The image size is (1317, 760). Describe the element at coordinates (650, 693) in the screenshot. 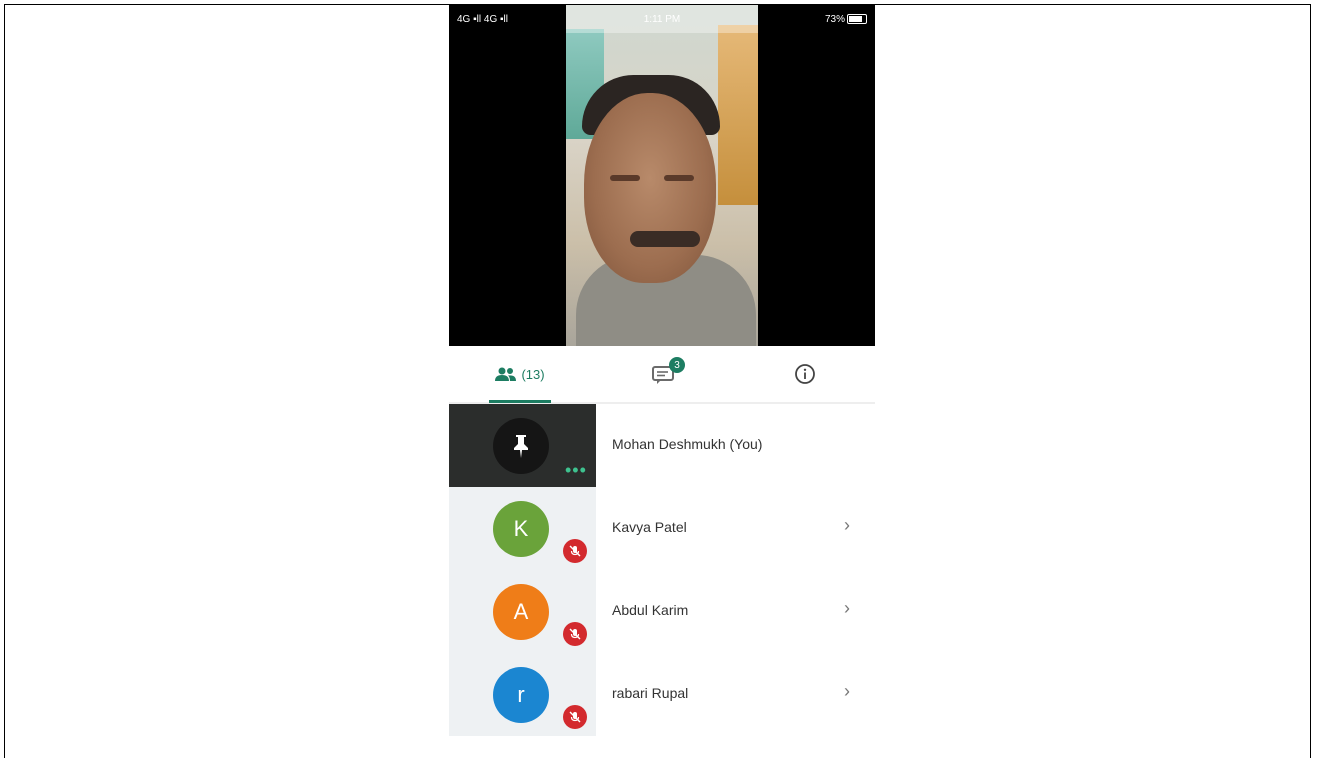

I see `participant-name: rabari Rupal` at that location.